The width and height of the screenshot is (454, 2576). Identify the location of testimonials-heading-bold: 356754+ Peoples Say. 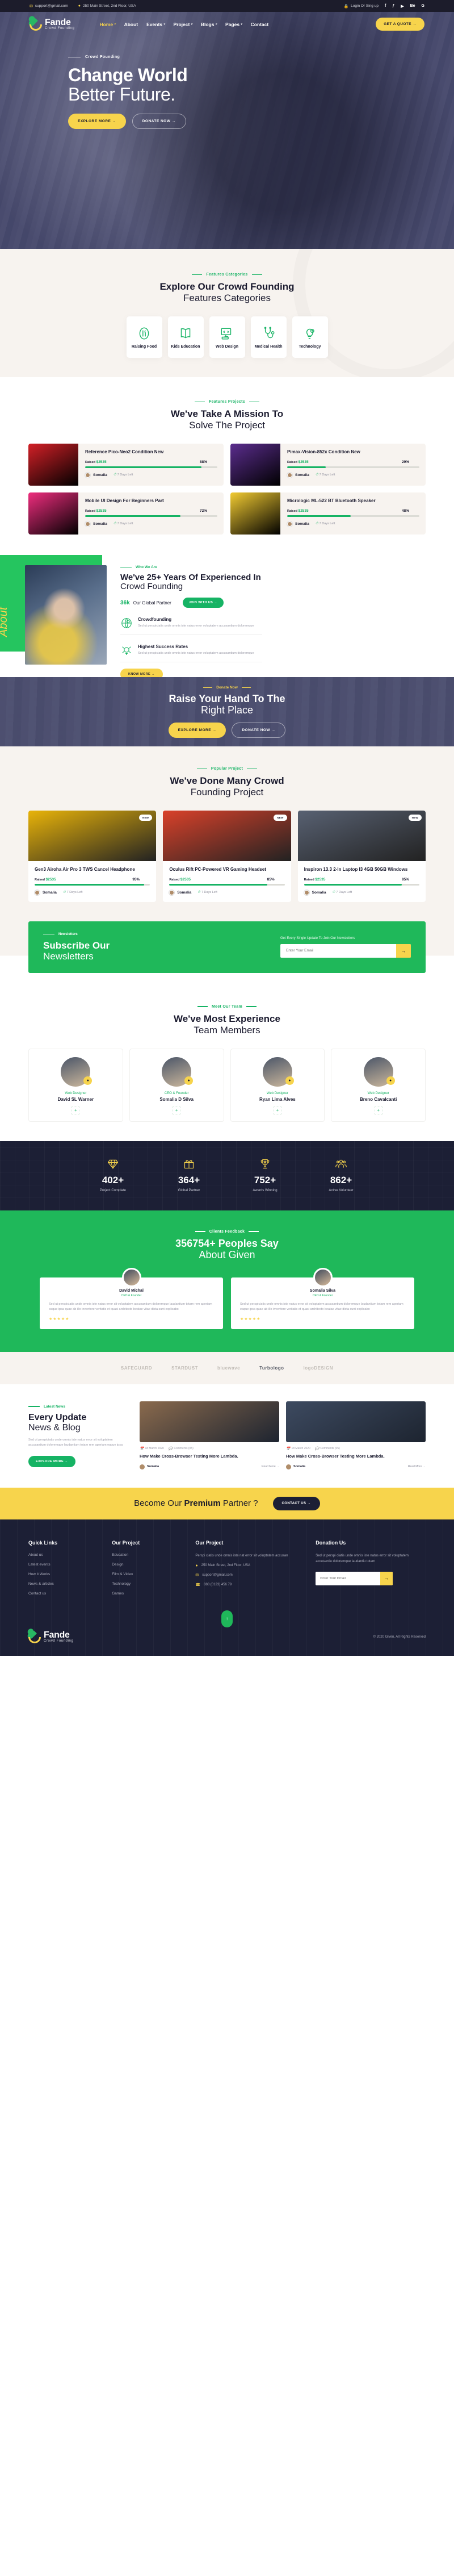
(227, 1243).